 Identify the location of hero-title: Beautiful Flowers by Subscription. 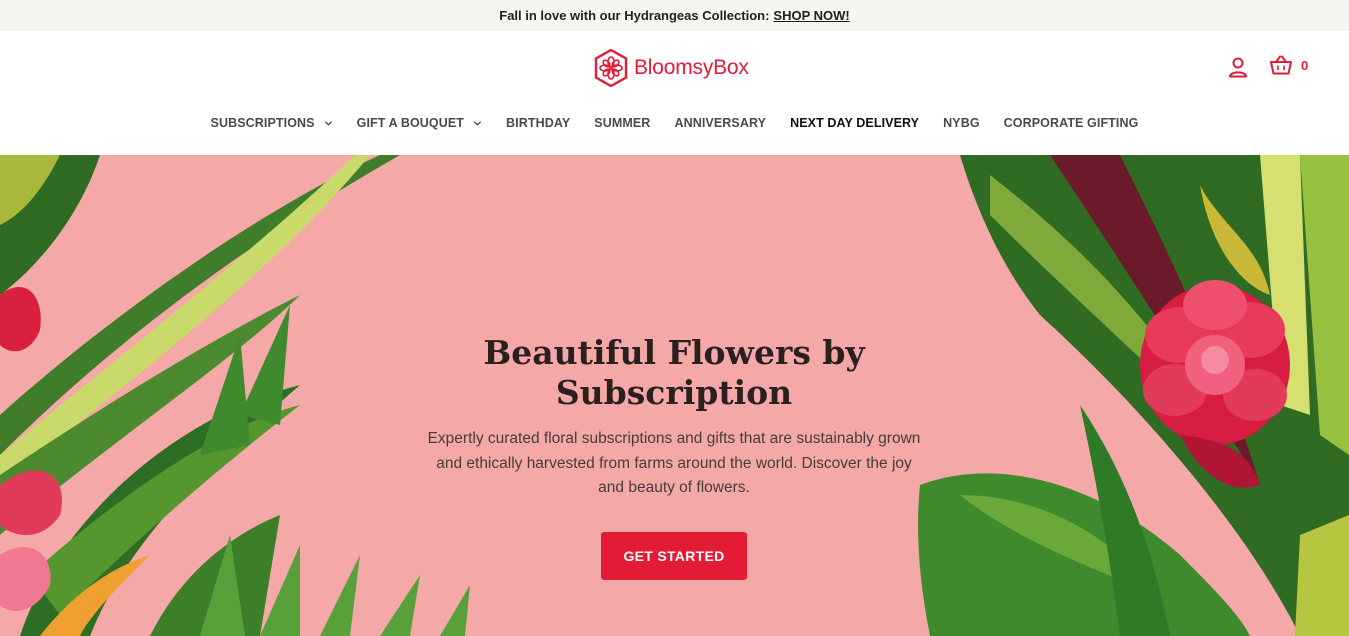
(674, 372).